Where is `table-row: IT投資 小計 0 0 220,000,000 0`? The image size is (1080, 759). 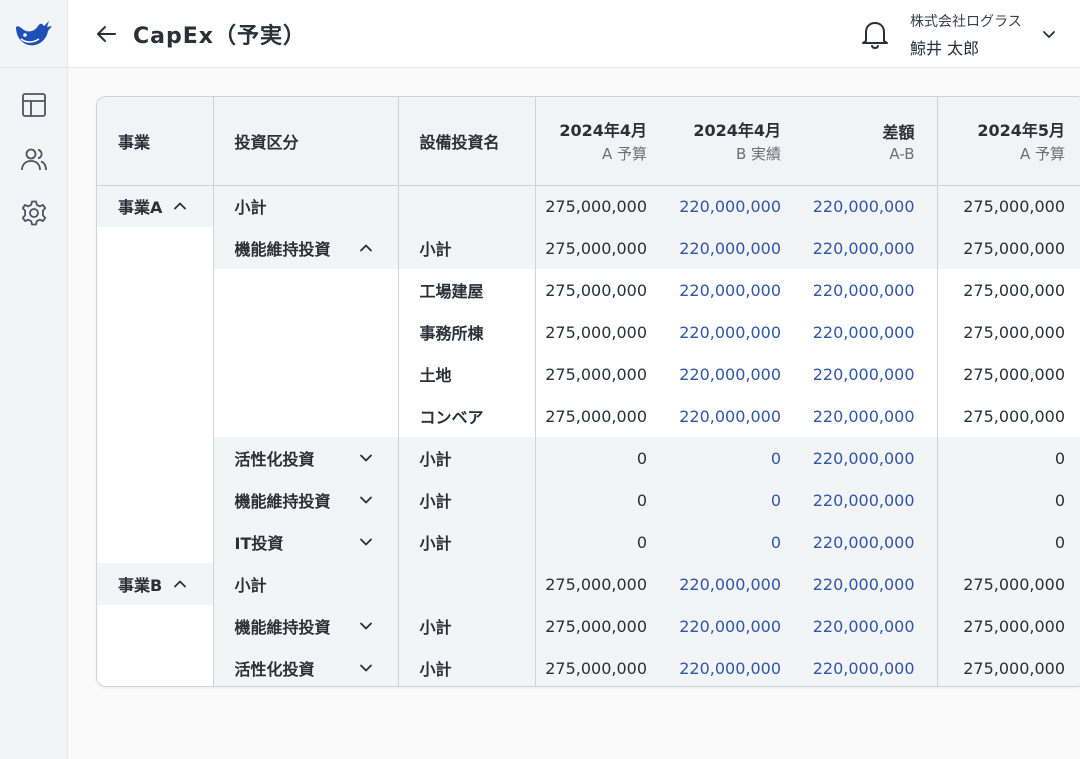
table-row: IT投資 小計 0 0 220,000,000 0 is located at coordinates (588, 542).